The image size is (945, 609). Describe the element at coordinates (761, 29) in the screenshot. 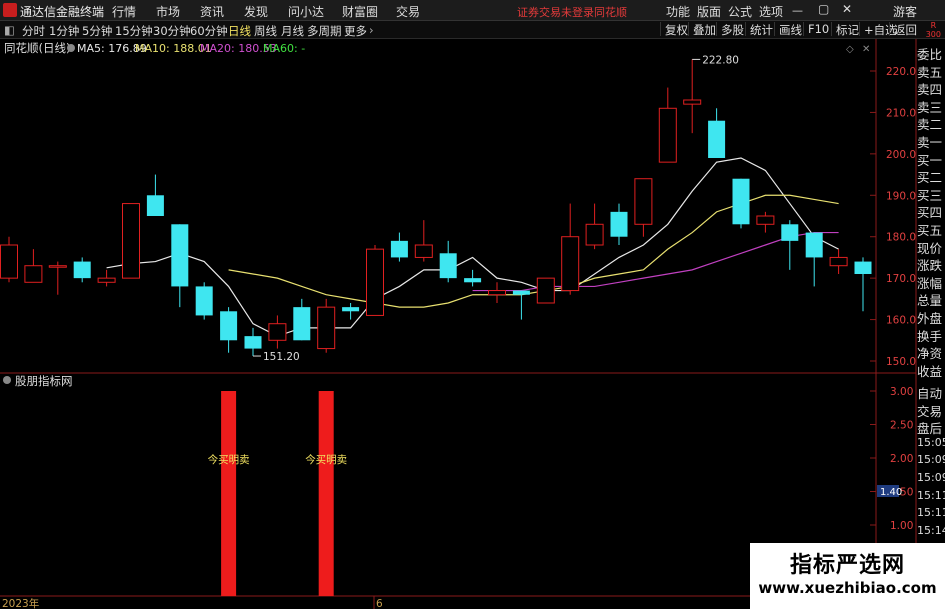

I see `tool-stats: 统计` at that location.